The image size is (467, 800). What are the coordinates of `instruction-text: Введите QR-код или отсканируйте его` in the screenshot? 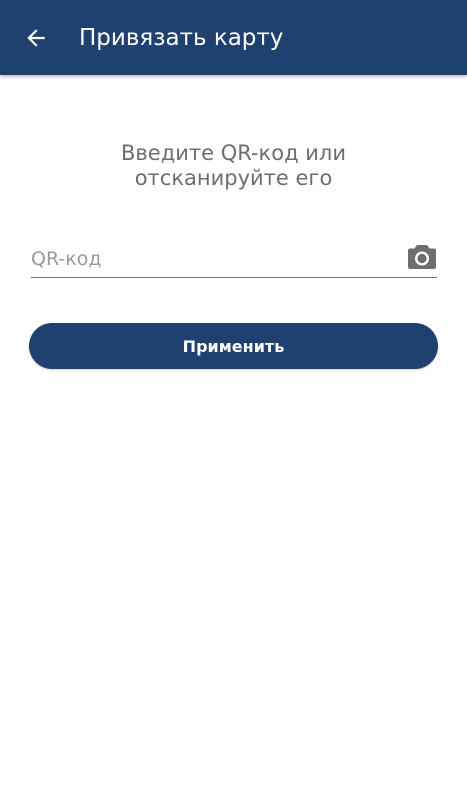 It's located at (233, 166).